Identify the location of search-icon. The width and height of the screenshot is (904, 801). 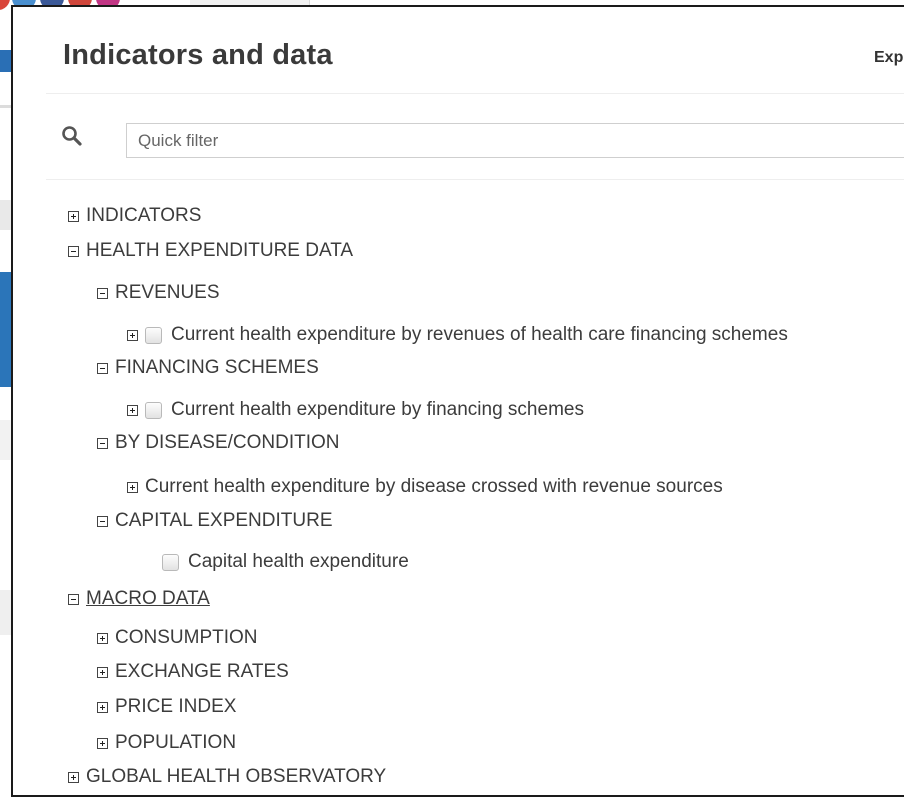
(72, 136).